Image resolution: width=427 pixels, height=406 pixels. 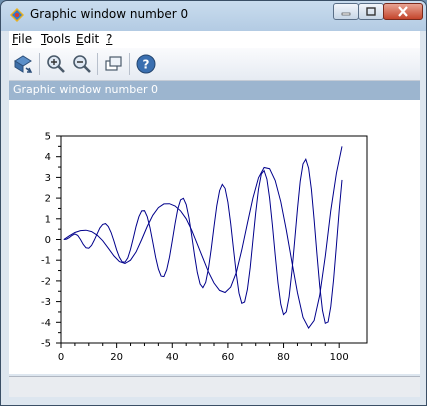 I want to click on y-tick-label: 2, so click(x=48, y=199).